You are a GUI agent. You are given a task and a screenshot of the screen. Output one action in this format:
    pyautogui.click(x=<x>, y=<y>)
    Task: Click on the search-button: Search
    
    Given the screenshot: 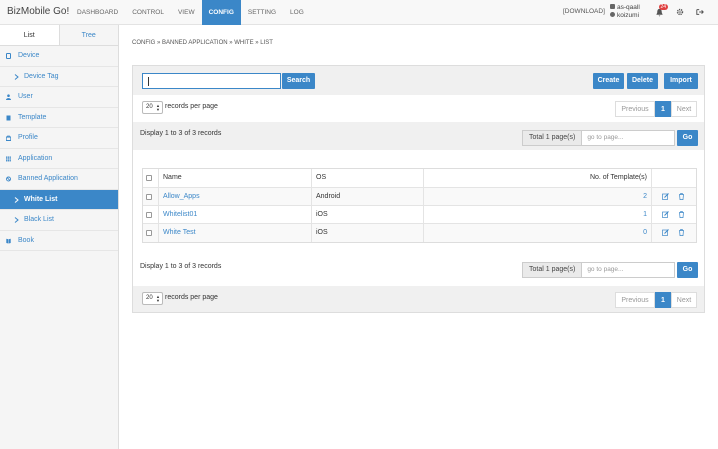 What is the action you would take?
    pyautogui.click(x=298, y=81)
    